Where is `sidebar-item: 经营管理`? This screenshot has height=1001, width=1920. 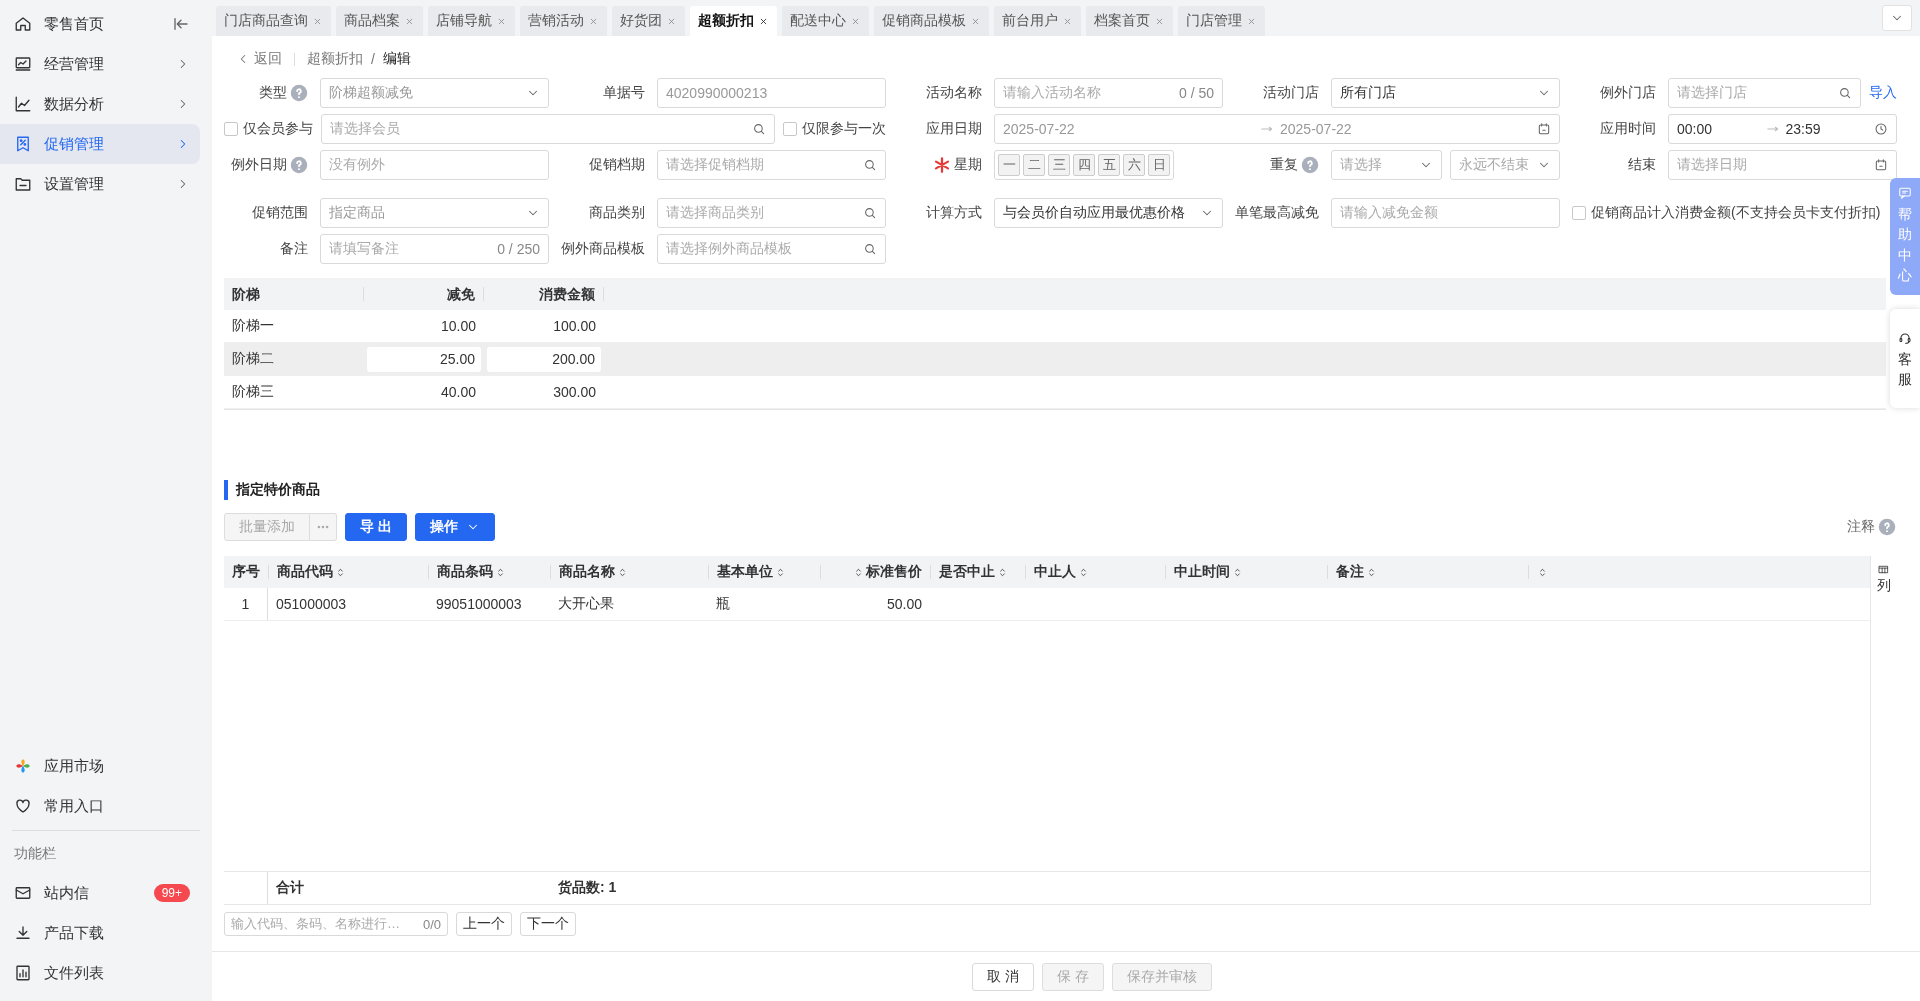 sidebar-item: 经营管理 is located at coordinates (100, 64).